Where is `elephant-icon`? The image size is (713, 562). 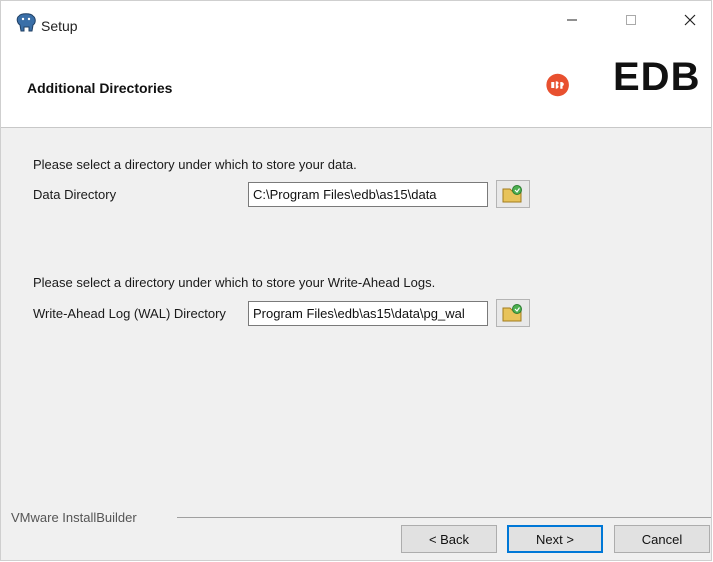 elephant-icon is located at coordinates (26, 22).